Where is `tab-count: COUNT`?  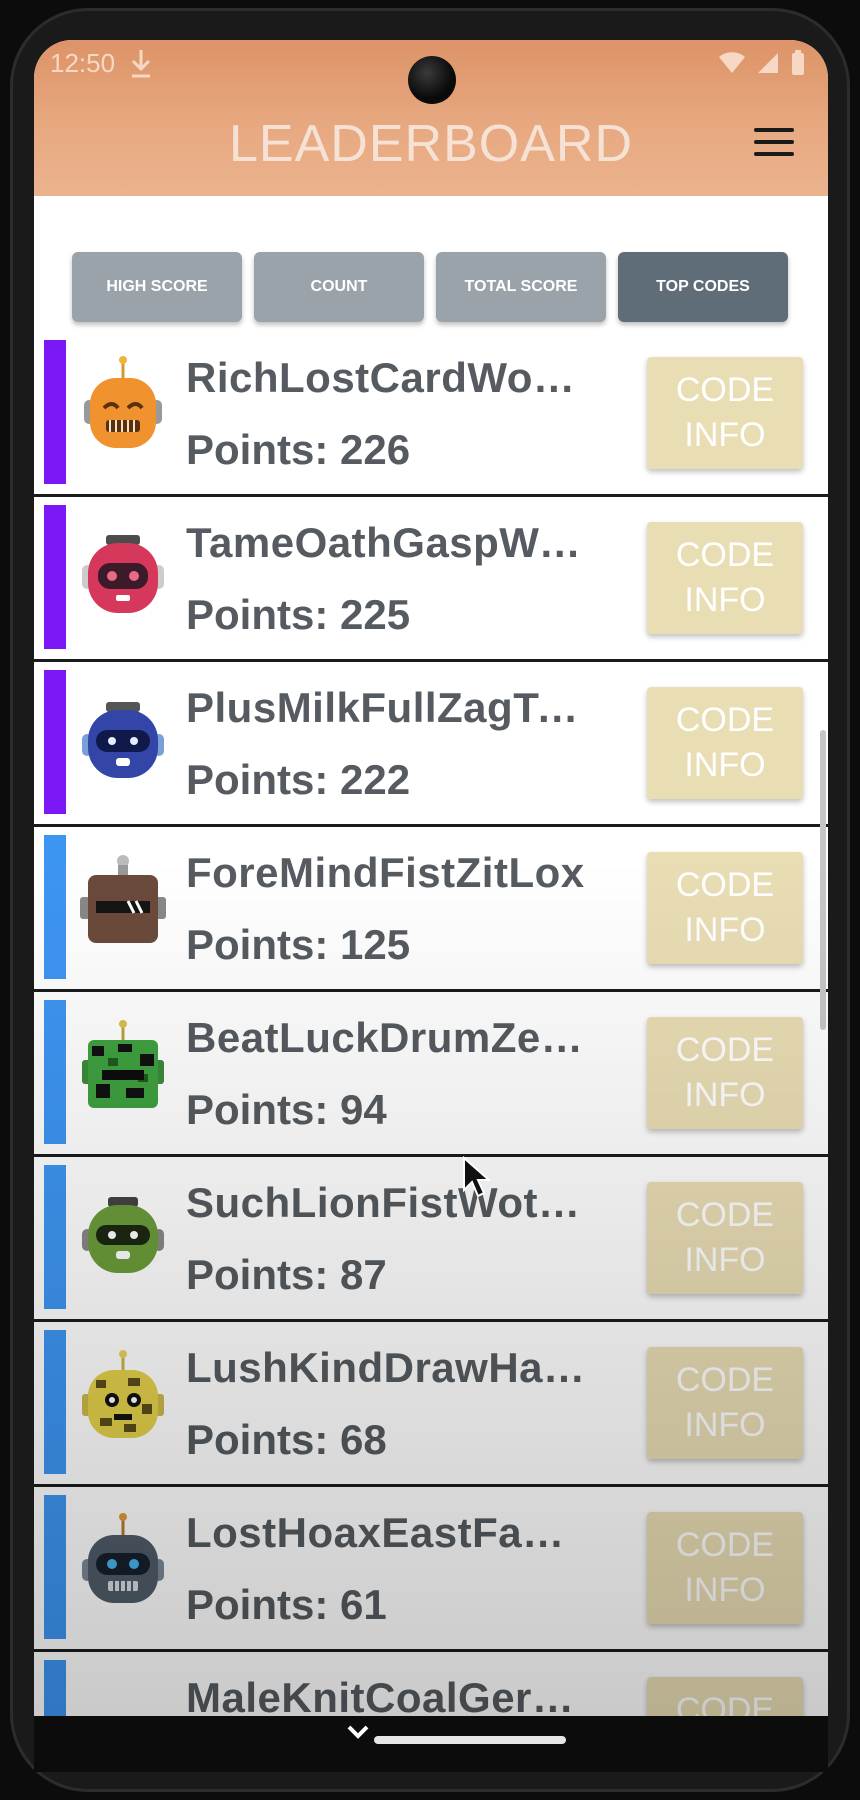 tab-count: COUNT is located at coordinates (339, 287).